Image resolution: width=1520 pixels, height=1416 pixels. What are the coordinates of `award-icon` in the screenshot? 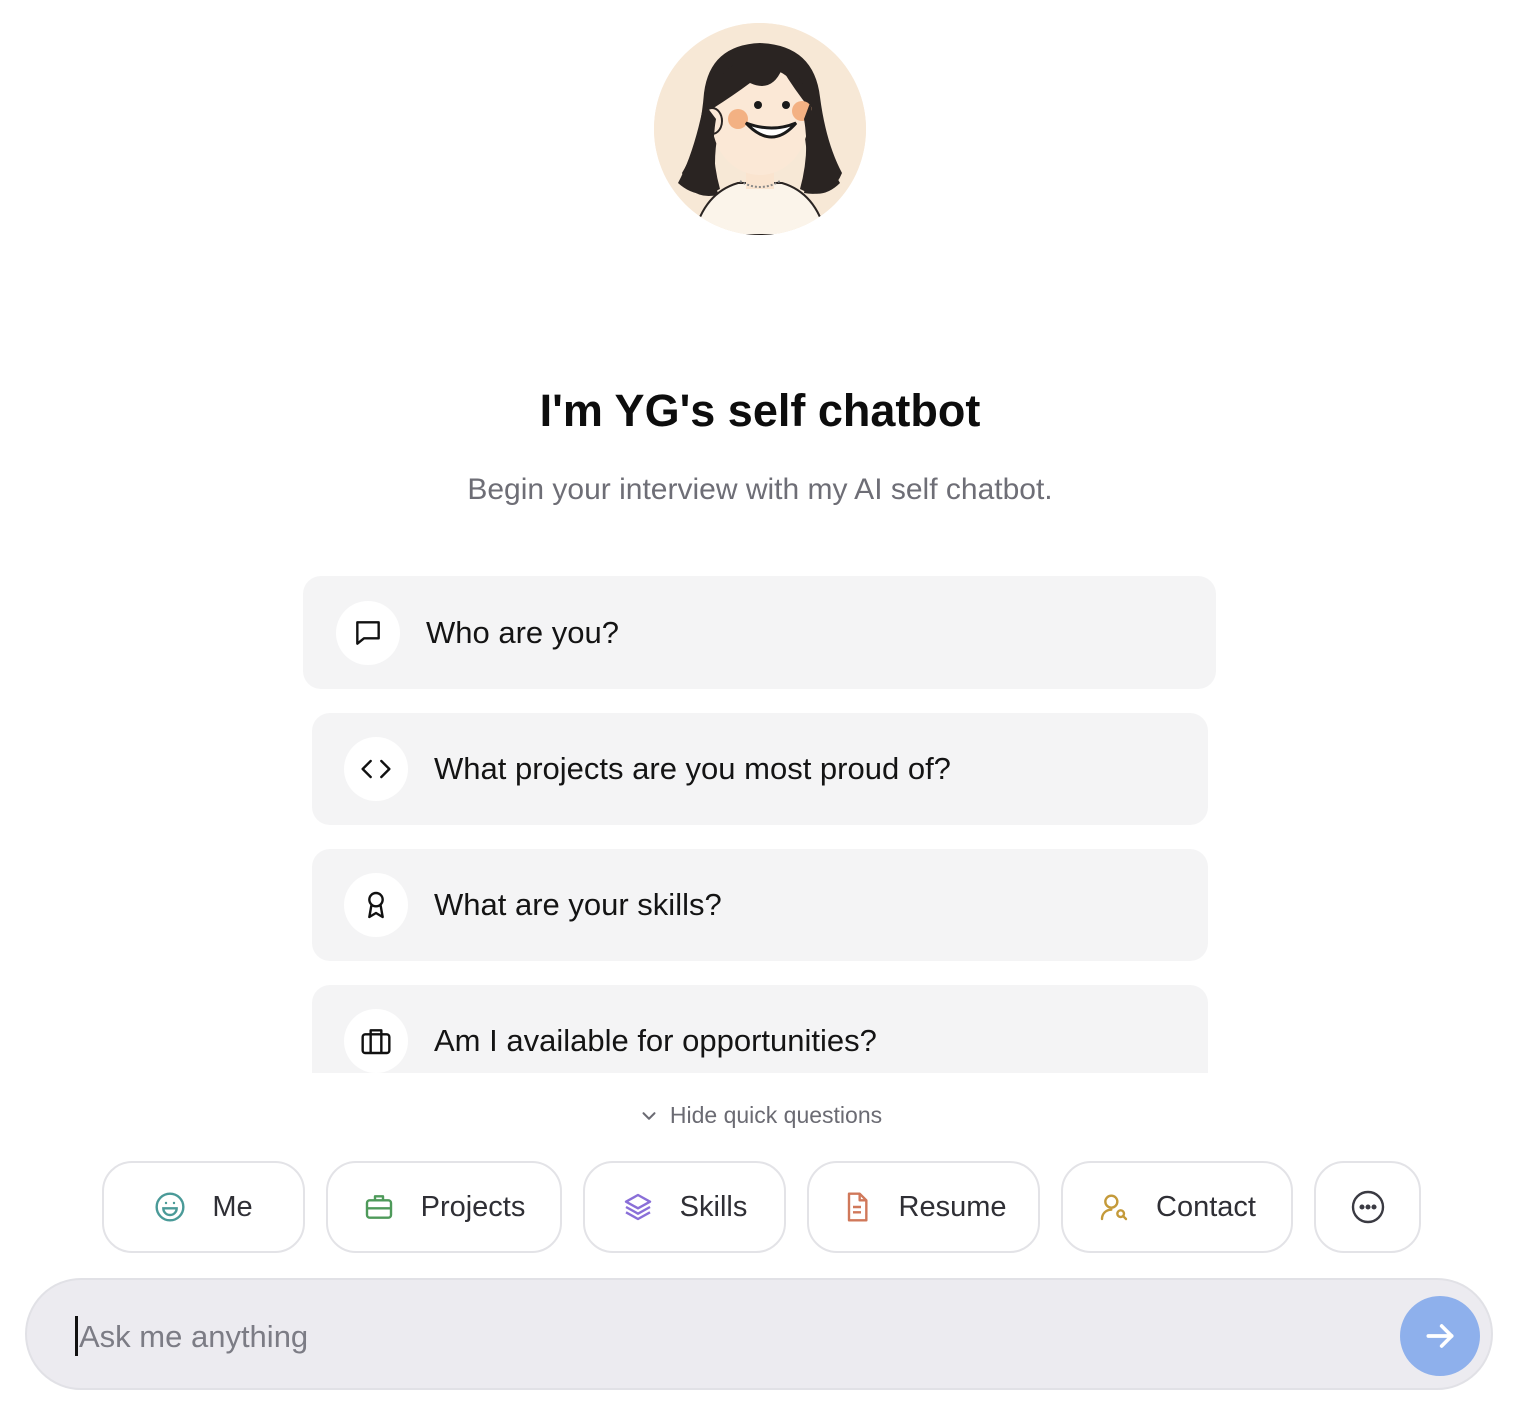 It's located at (376, 905).